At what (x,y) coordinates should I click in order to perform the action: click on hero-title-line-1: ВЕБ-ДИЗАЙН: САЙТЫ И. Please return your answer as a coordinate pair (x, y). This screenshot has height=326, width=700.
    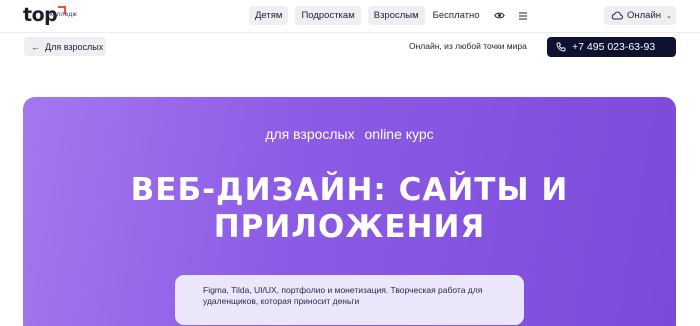
    Looking at the image, I should click on (349, 190).